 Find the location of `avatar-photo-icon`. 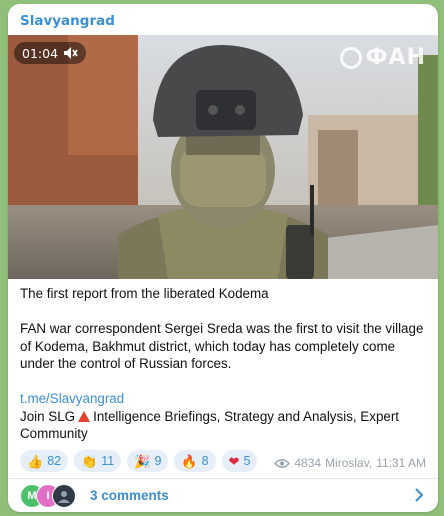

avatar-photo-icon is located at coordinates (64, 496).